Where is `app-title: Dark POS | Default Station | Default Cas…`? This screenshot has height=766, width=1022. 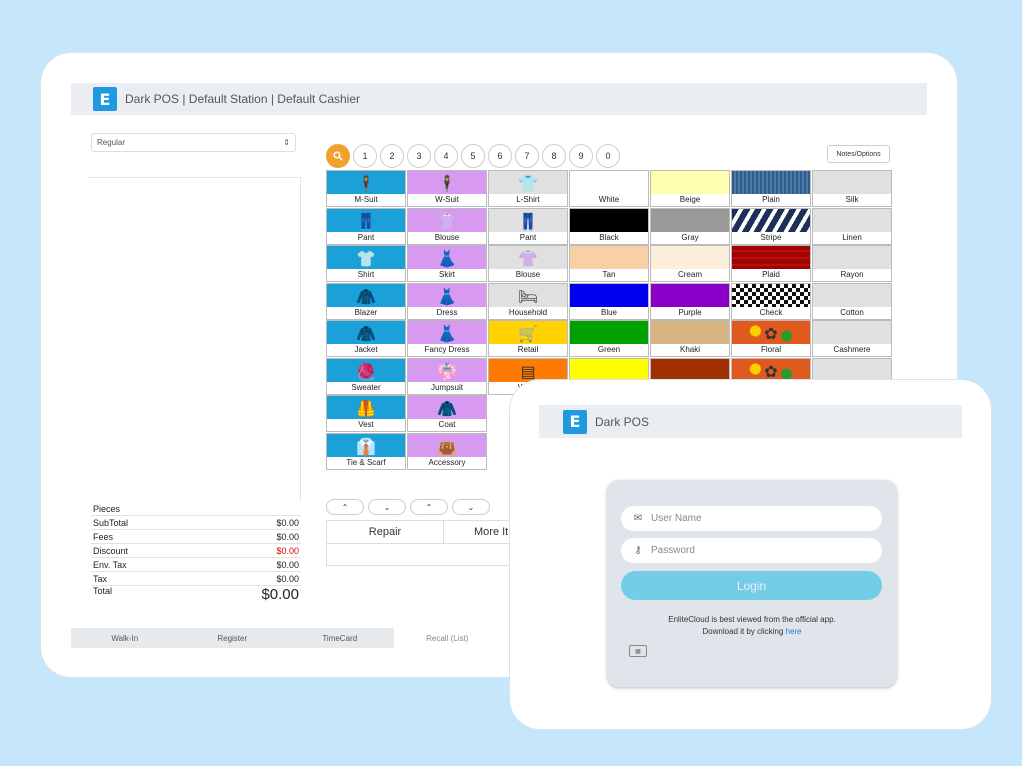
app-title: Dark POS | Default Station | Default Cas… is located at coordinates (243, 99).